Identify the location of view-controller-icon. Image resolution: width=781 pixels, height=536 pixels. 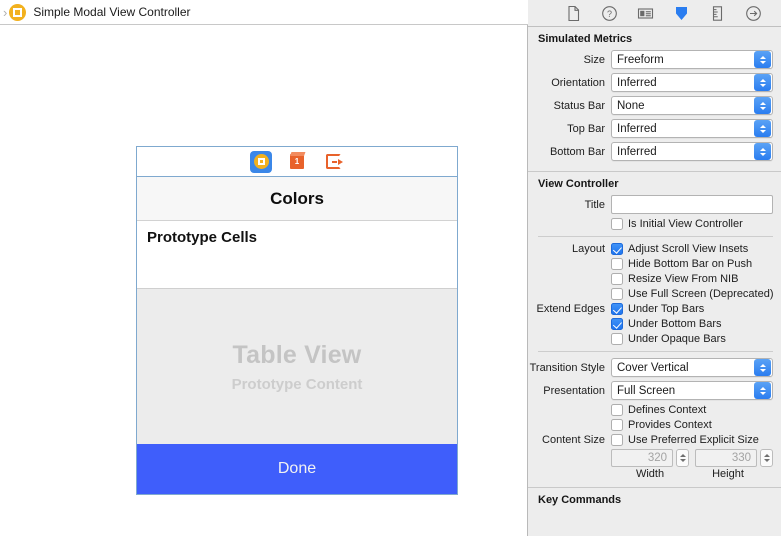
(18, 12).